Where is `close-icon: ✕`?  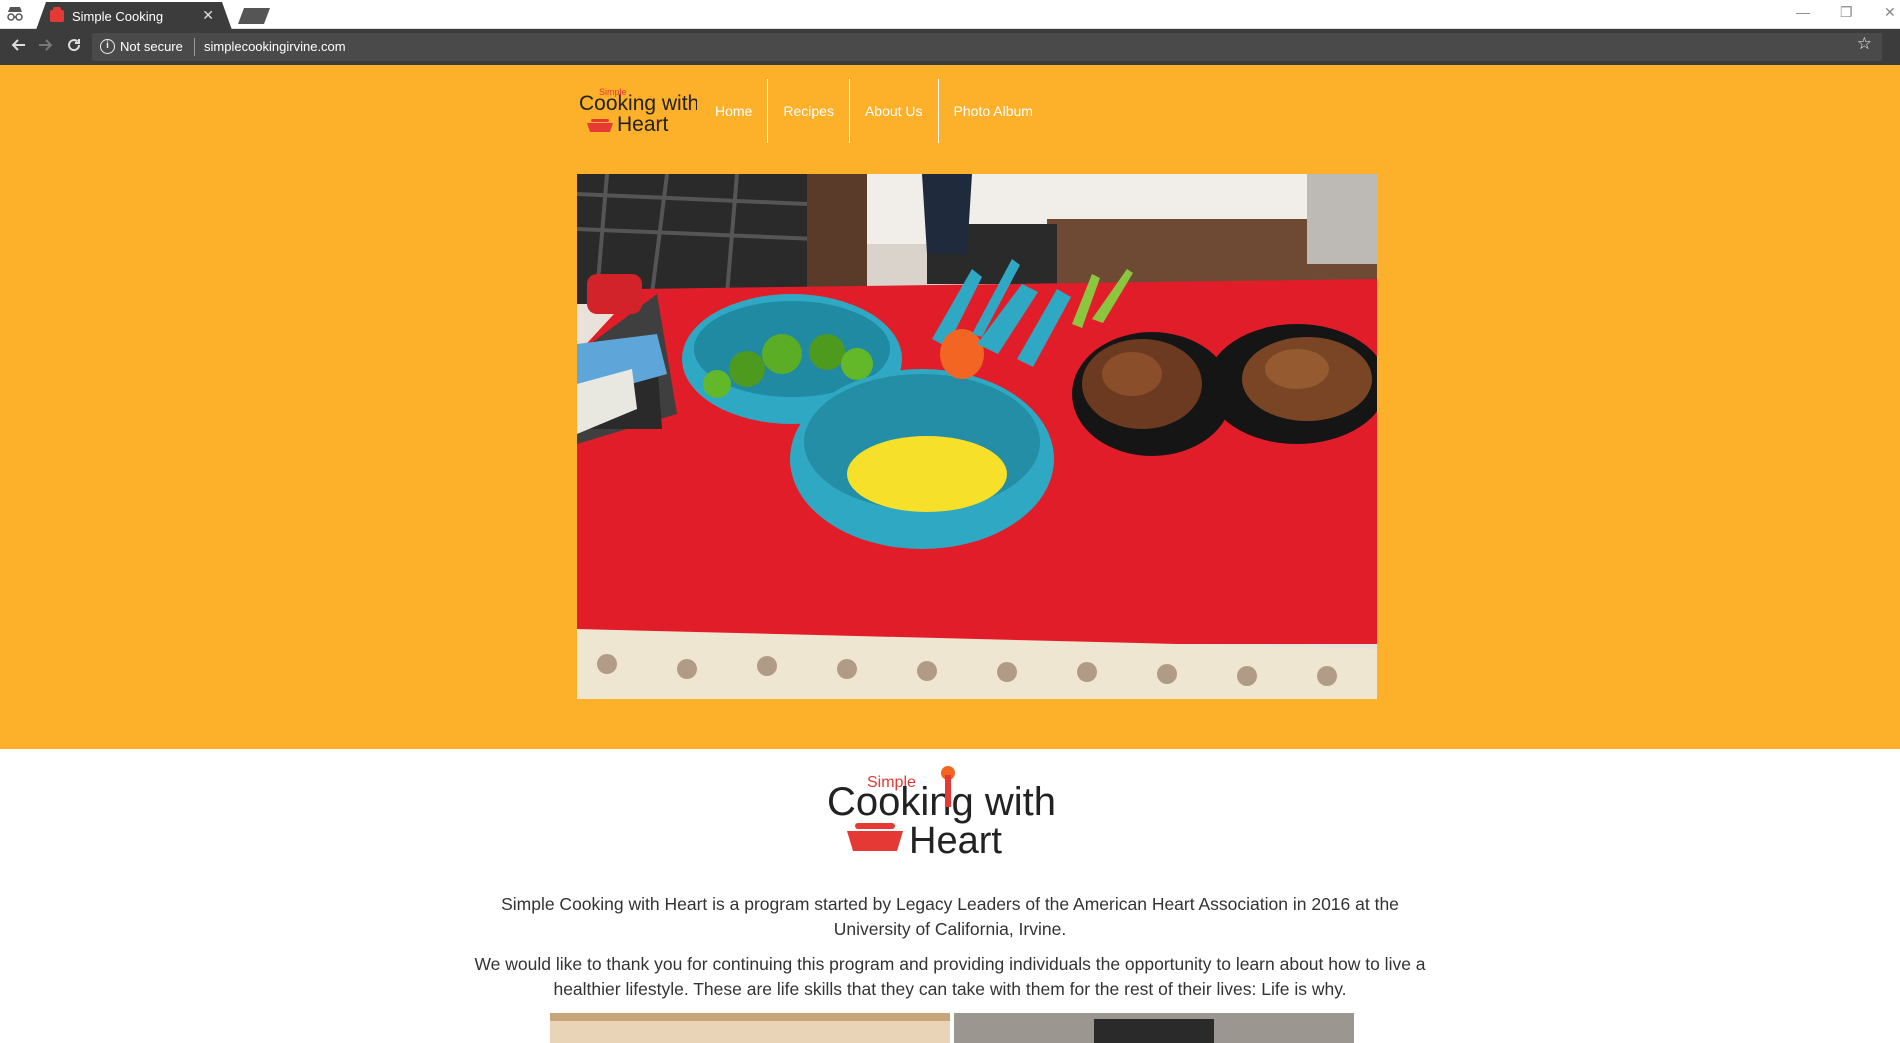
close-icon: ✕ is located at coordinates (208, 15).